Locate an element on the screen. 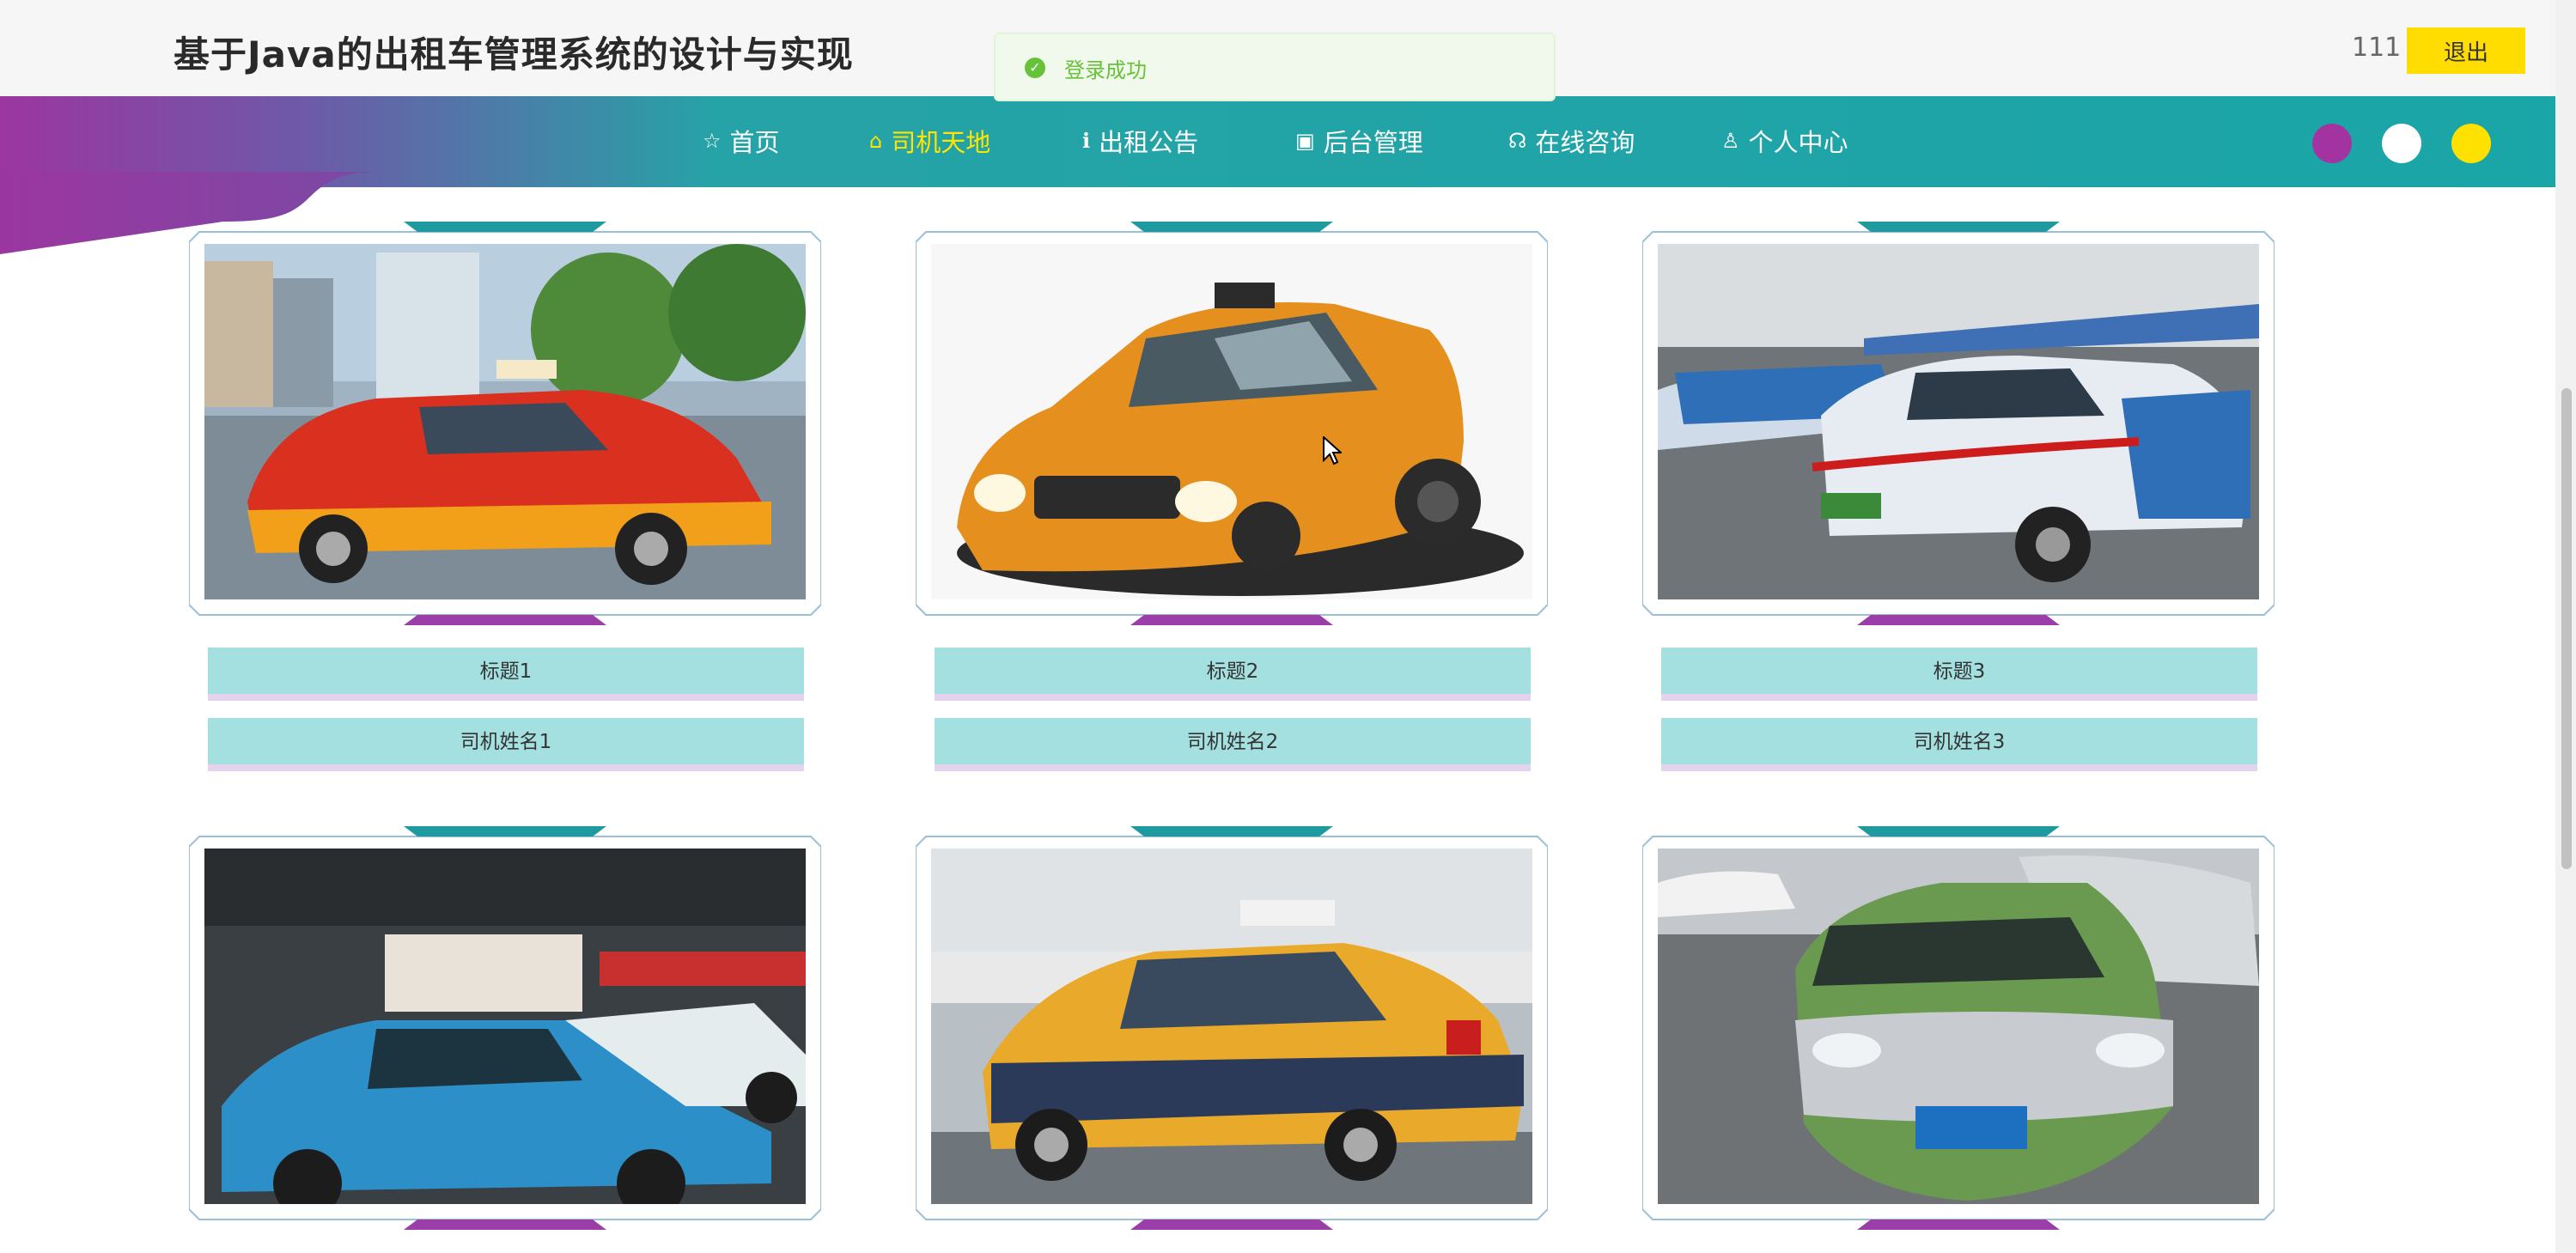 This screenshot has width=2576, height=1253. check-circle-icon: ✓ is located at coordinates (1035, 68).